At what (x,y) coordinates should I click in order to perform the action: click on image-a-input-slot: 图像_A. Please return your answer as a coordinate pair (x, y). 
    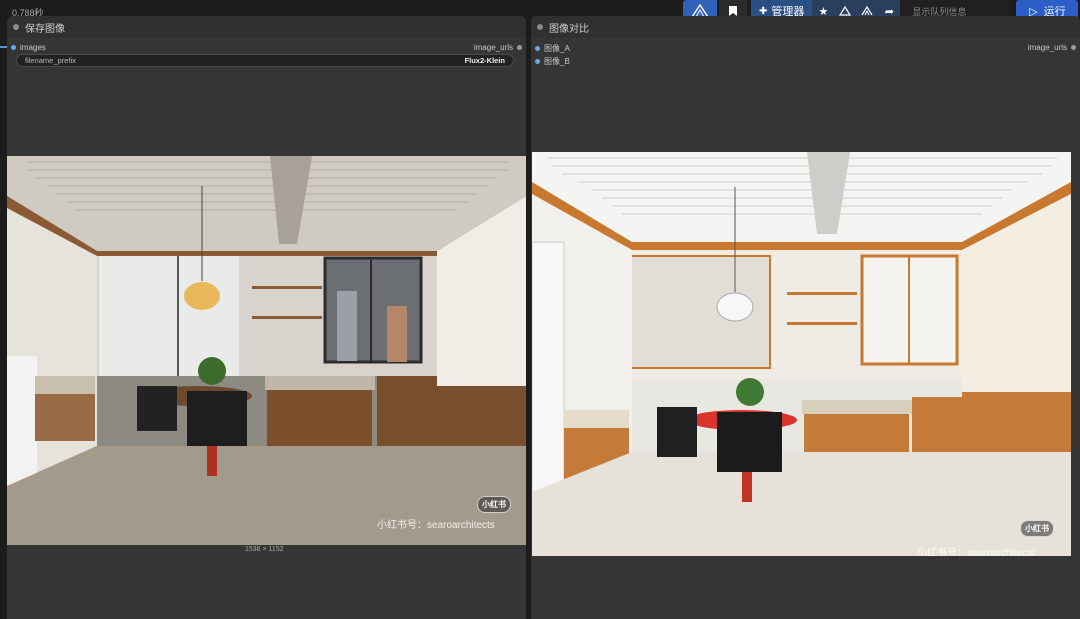
    Looking at the image, I should click on (552, 48).